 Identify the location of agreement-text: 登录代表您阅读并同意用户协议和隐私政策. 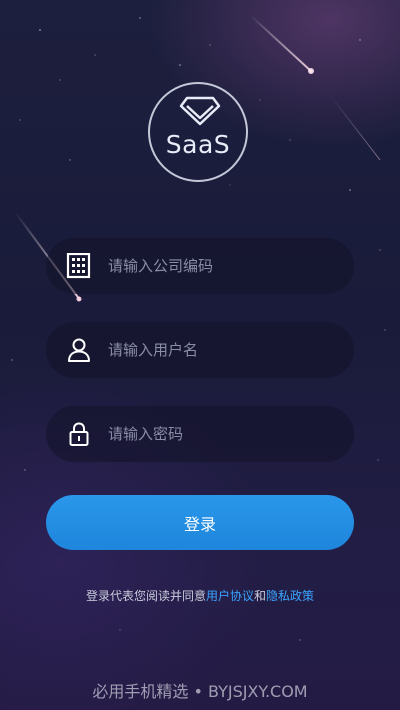
(200, 595).